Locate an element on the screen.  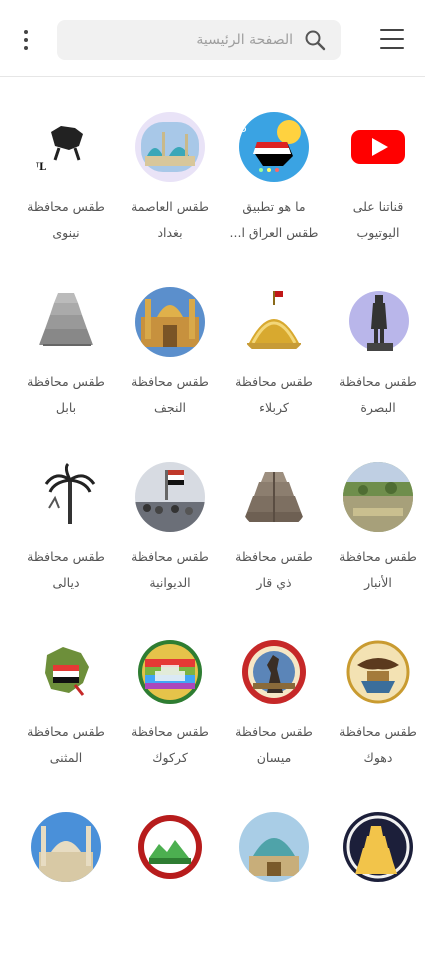
grid-item-babylon: طقس محافظة بابل is located at coordinates (66, 366).